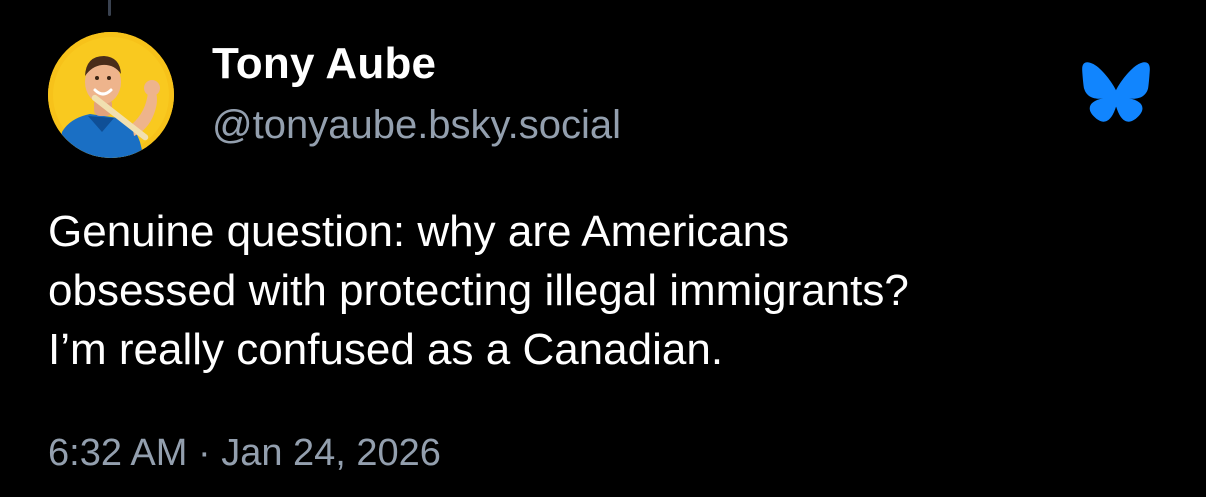 The image size is (1206, 497). I want to click on profile-photo-avatar, so click(111, 95).